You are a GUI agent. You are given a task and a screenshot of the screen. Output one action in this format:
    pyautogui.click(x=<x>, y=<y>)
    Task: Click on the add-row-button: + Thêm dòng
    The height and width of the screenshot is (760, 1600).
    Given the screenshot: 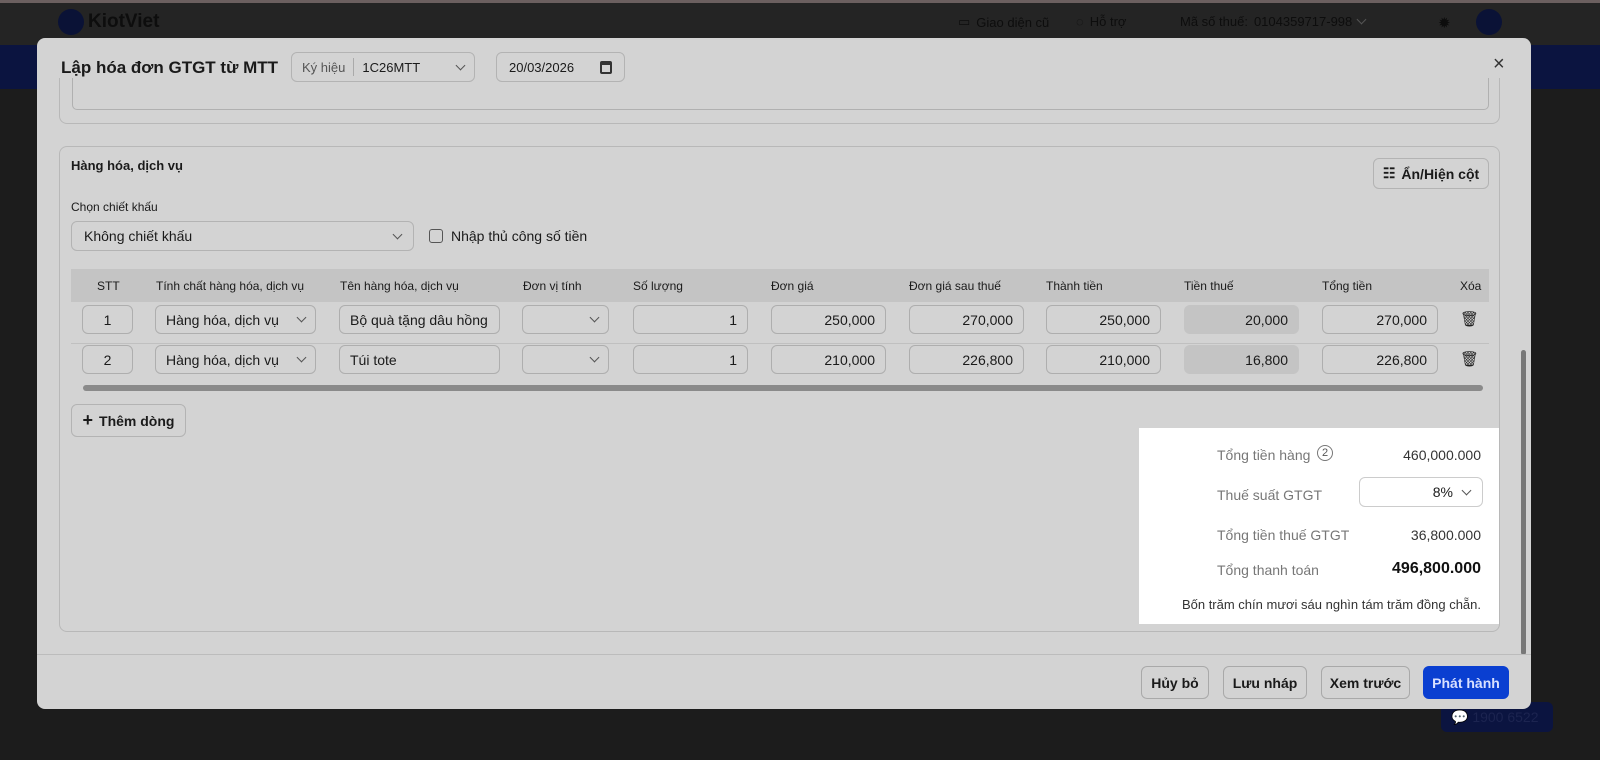 What is the action you would take?
    pyautogui.click(x=128, y=420)
    